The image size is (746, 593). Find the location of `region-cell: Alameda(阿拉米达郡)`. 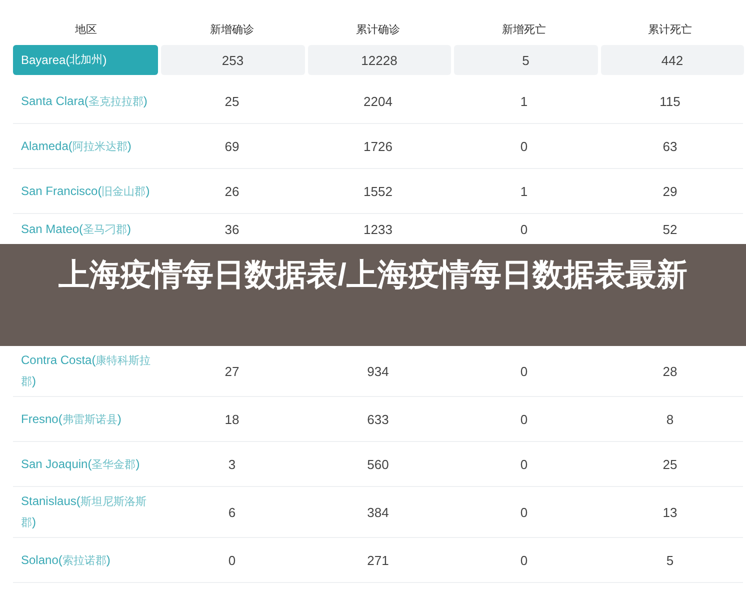

region-cell: Alameda(阿拉米达郡) is located at coordinates (86, 146).